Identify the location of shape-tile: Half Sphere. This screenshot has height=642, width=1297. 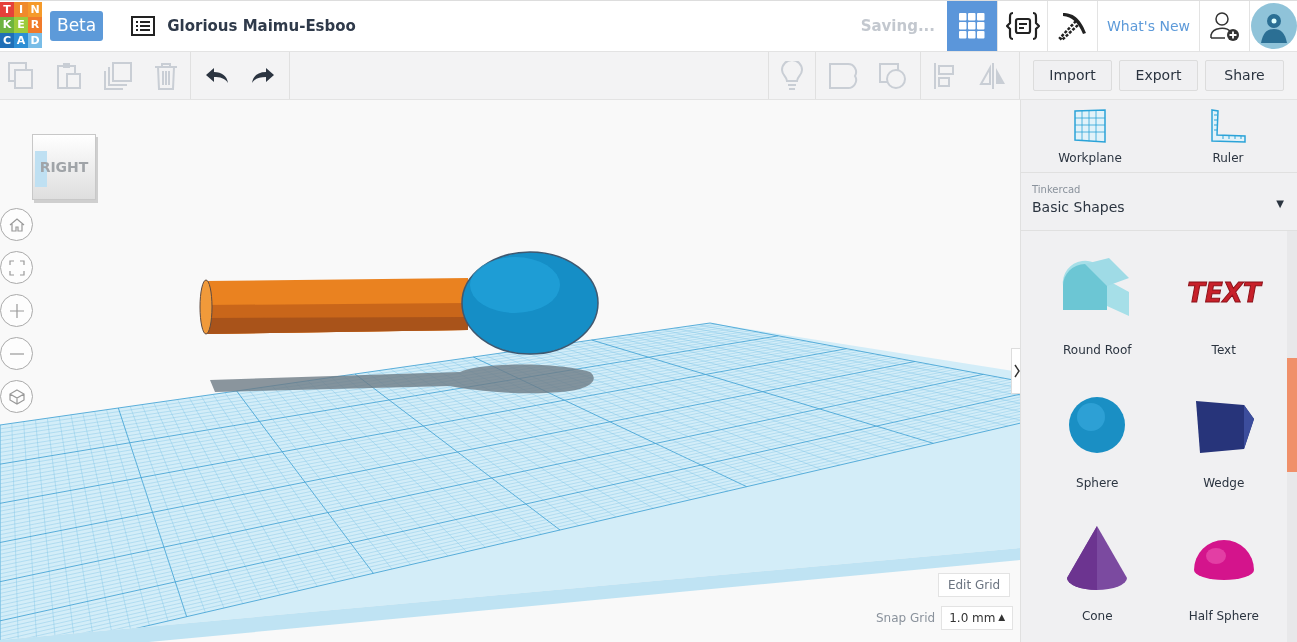
(1223, 576).